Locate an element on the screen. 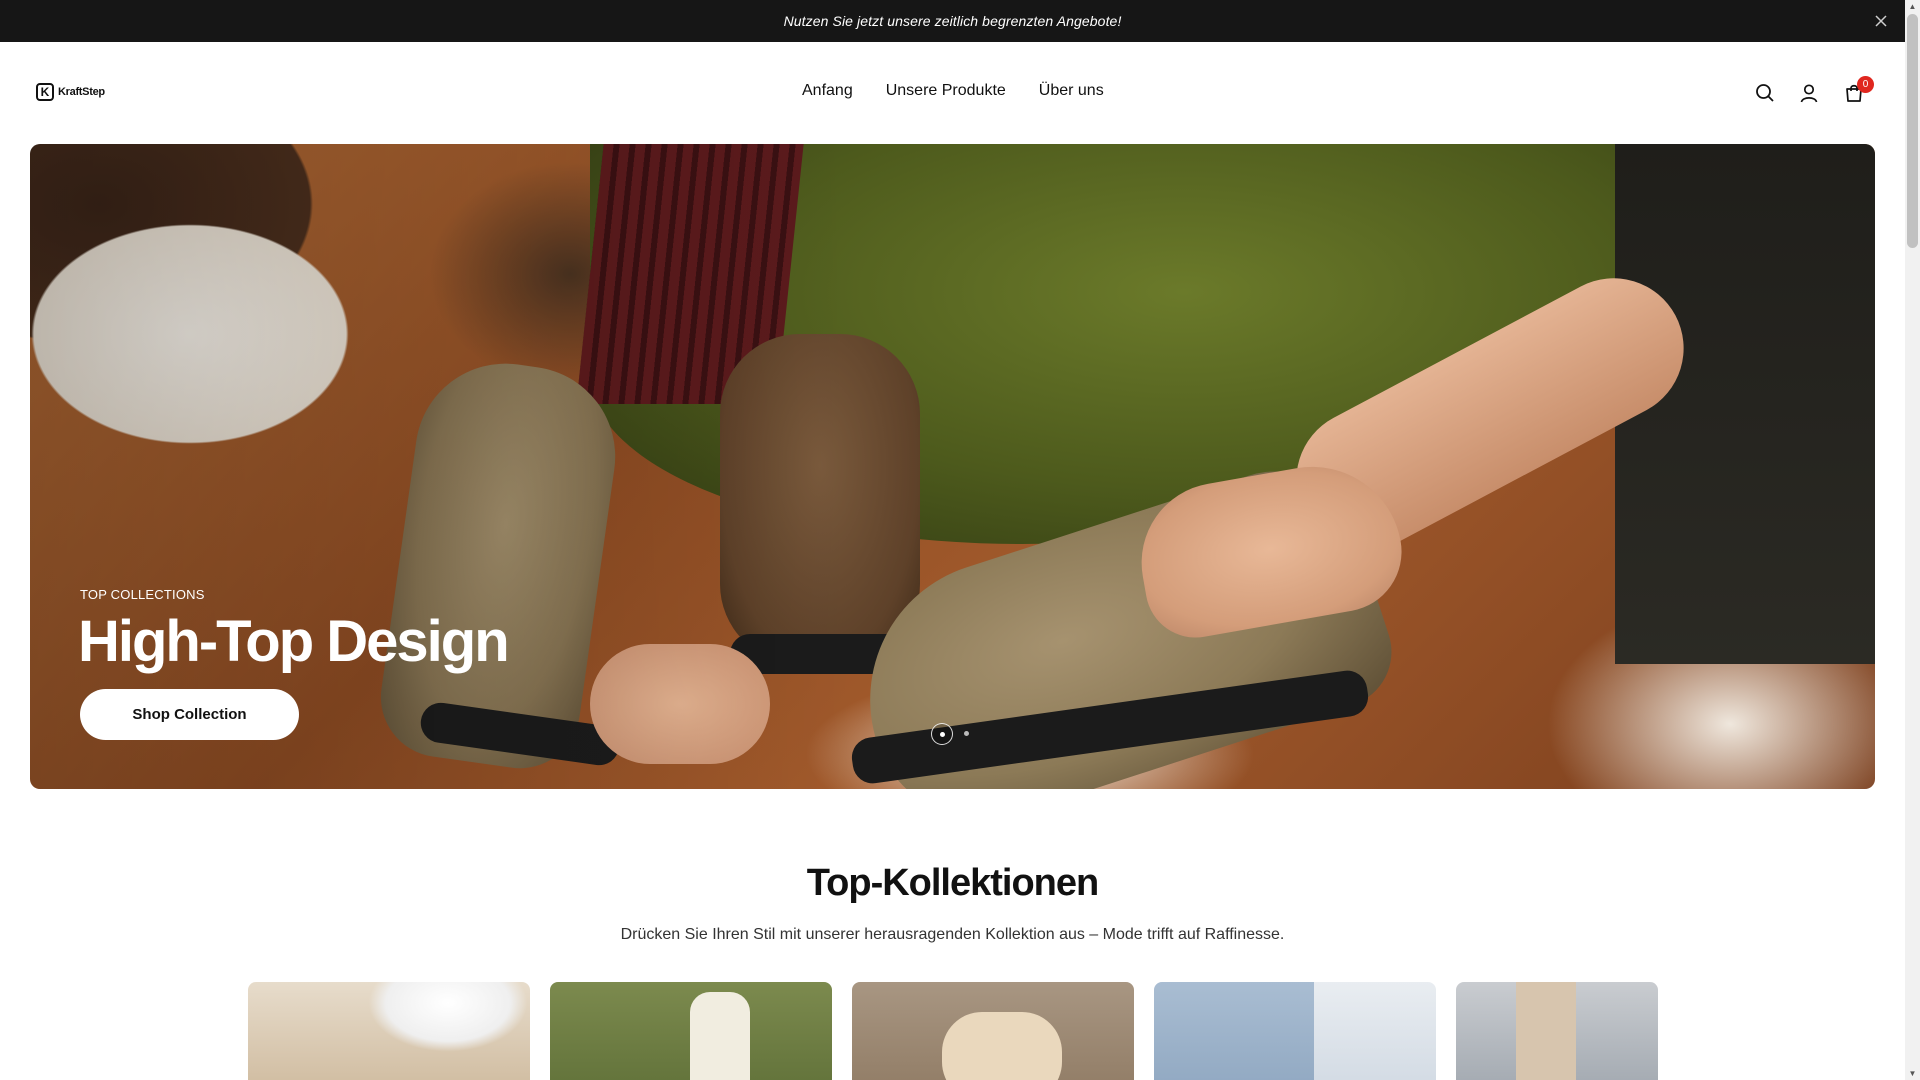  hero-eyebrow: TOP COLLECTIONS is located at coordinates (142, 594).